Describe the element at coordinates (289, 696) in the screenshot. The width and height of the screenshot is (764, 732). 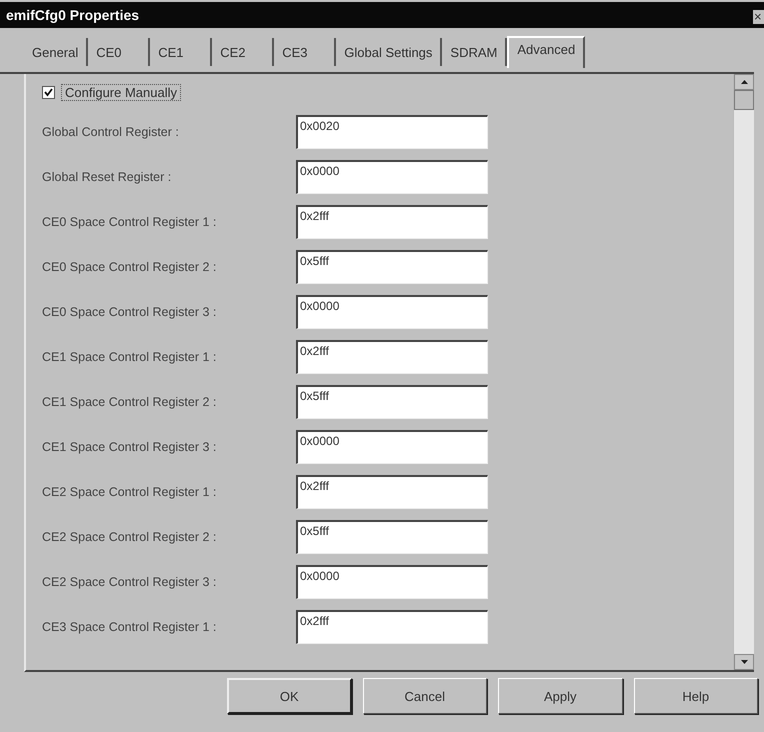
I see `dialog-button: OK` at that location.